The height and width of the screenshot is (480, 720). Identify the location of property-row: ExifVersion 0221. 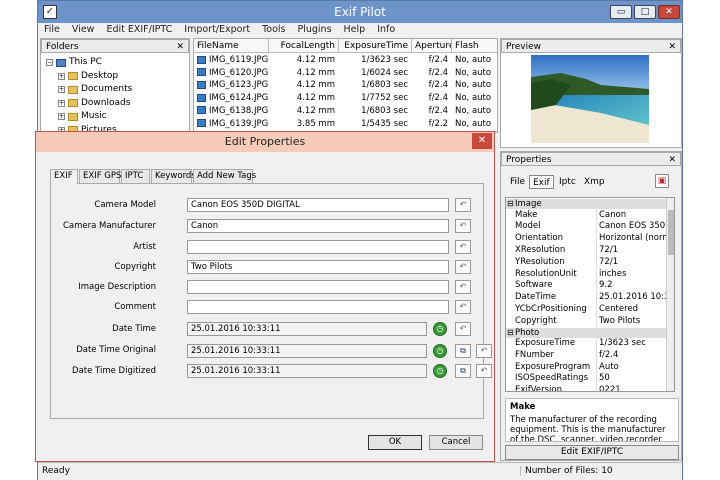
(586, 388).